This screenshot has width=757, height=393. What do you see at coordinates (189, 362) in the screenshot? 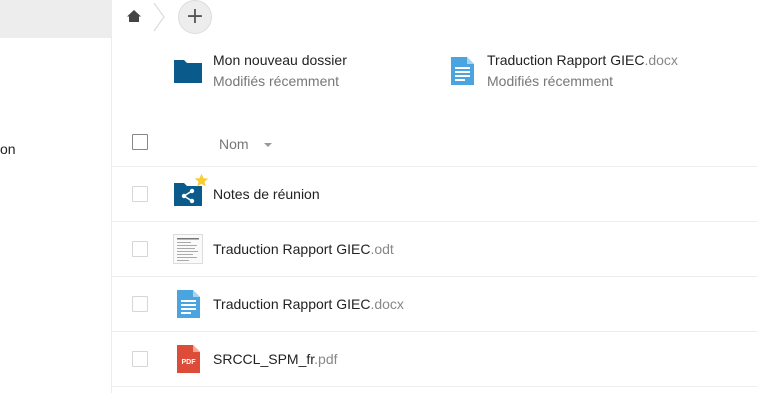
I see `pdf-icon-label: PDF` at bounding box center [189, 362].